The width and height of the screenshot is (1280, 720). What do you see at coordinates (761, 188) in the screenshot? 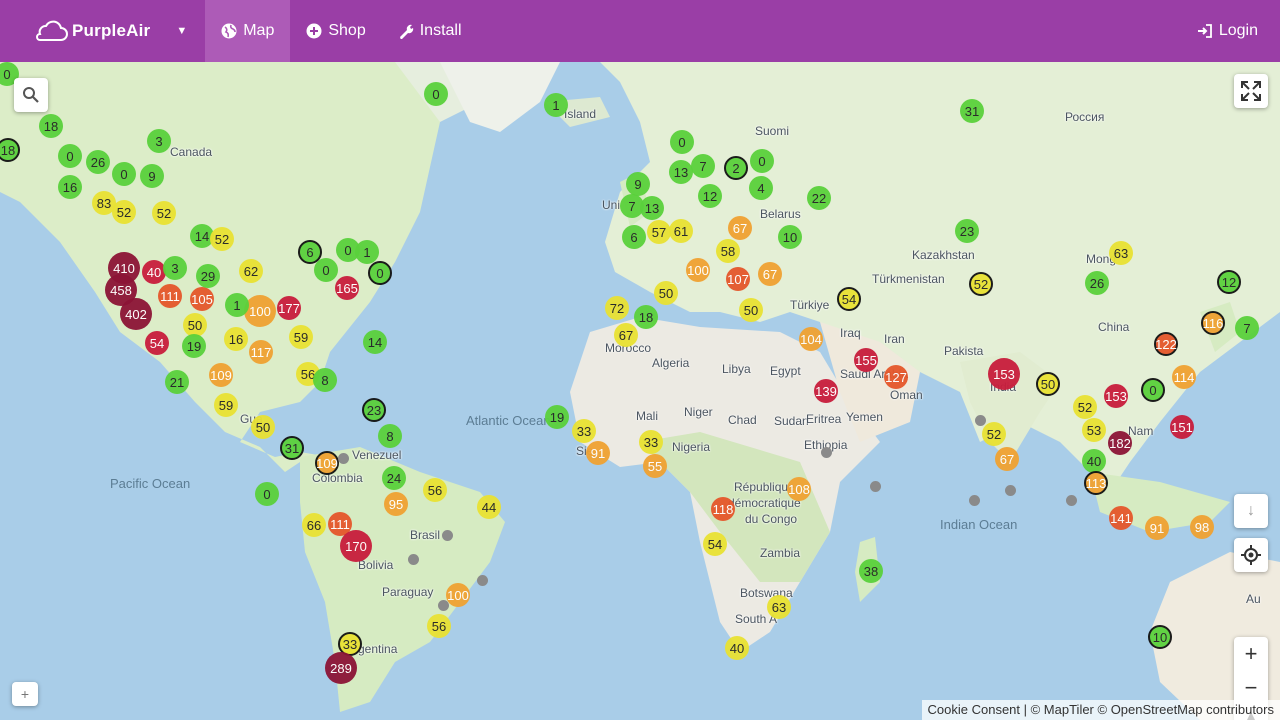
I see `sensor-marker: 4` at bounding box center [761, 188].